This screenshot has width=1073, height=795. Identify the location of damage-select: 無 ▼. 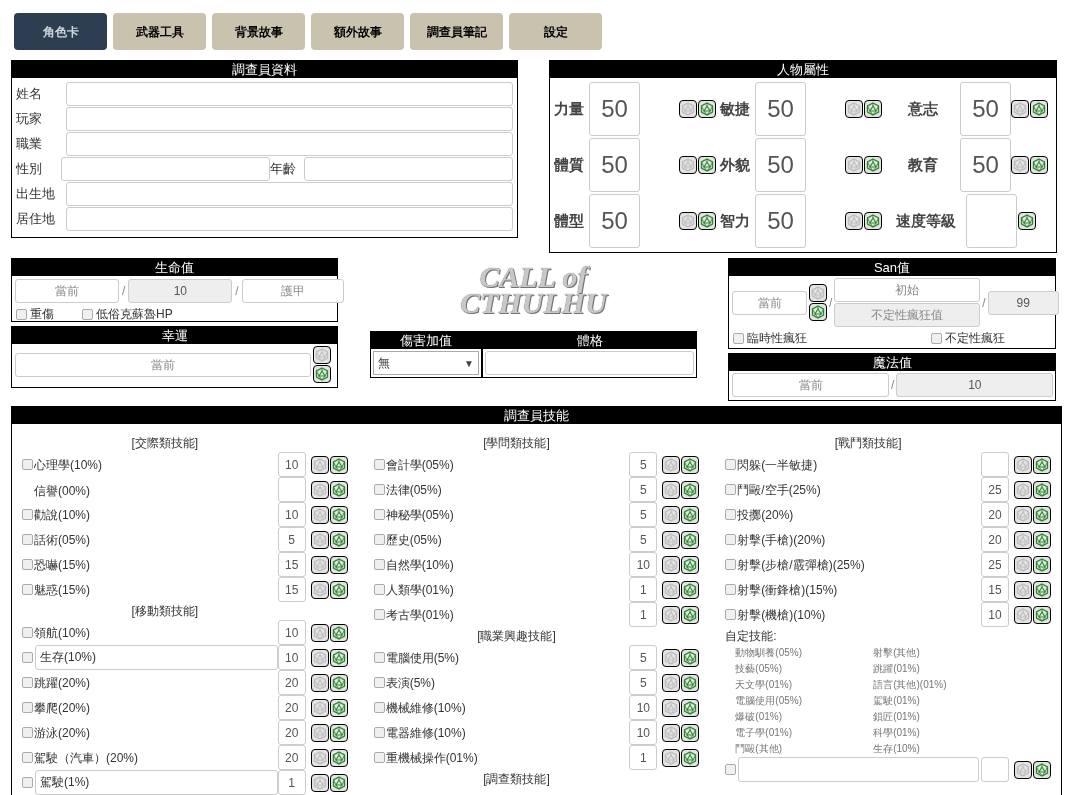
(426, 363).